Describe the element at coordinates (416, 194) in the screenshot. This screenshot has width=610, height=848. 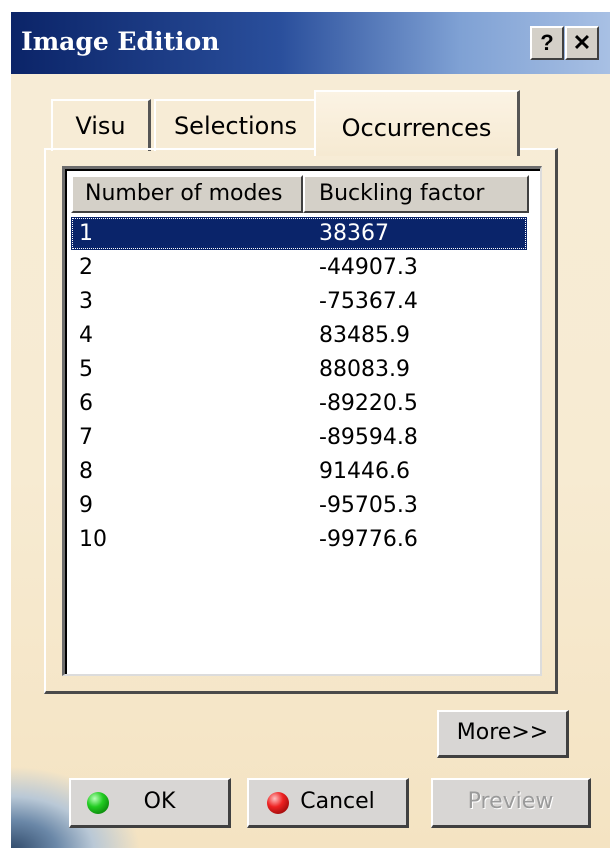
I see `column-header-buckling-factor: Buckling factor` at that location.